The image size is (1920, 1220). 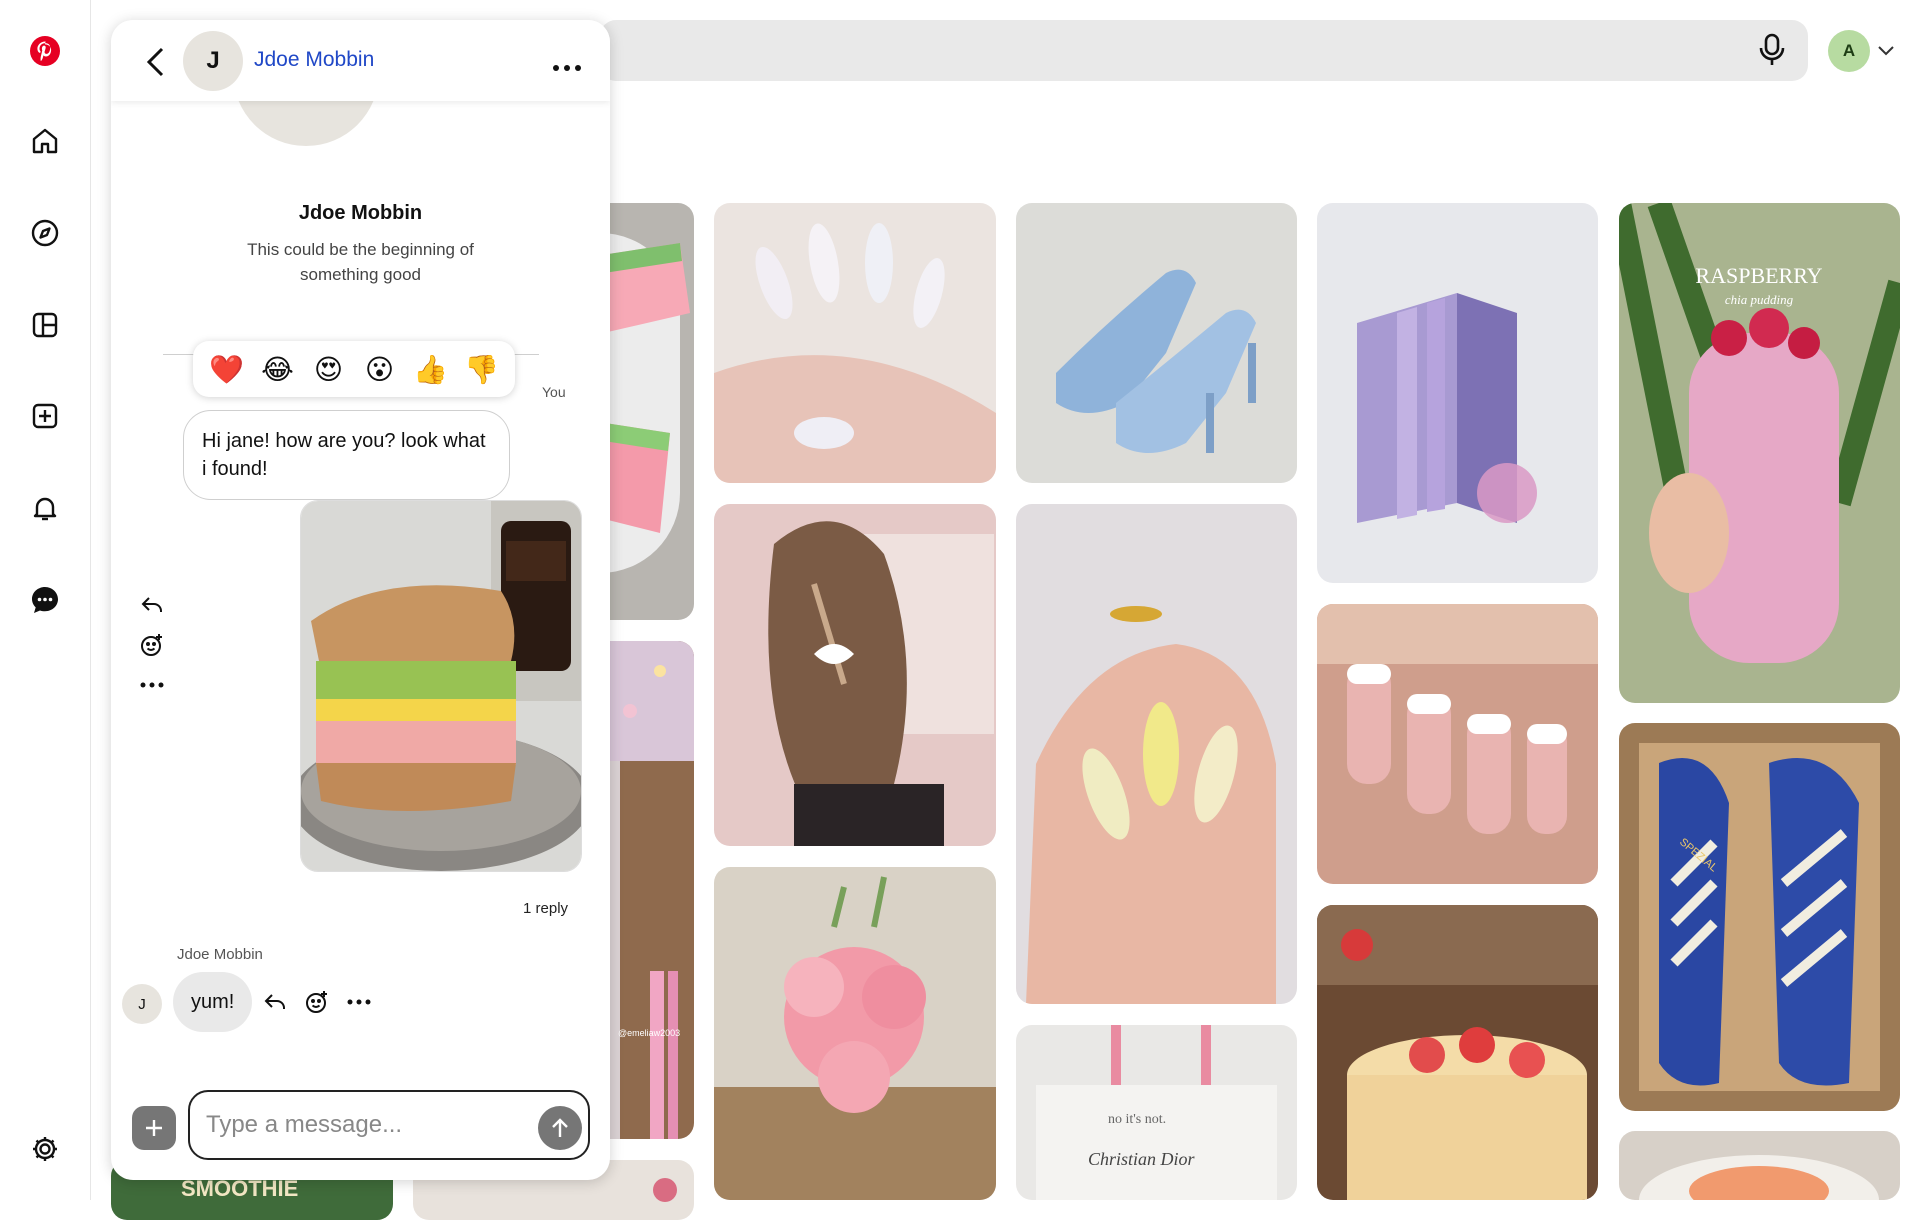 What do you see at coordinates (45, 325) in the screenshot?
I see `boards-icon` at bounding box center [45, 325].